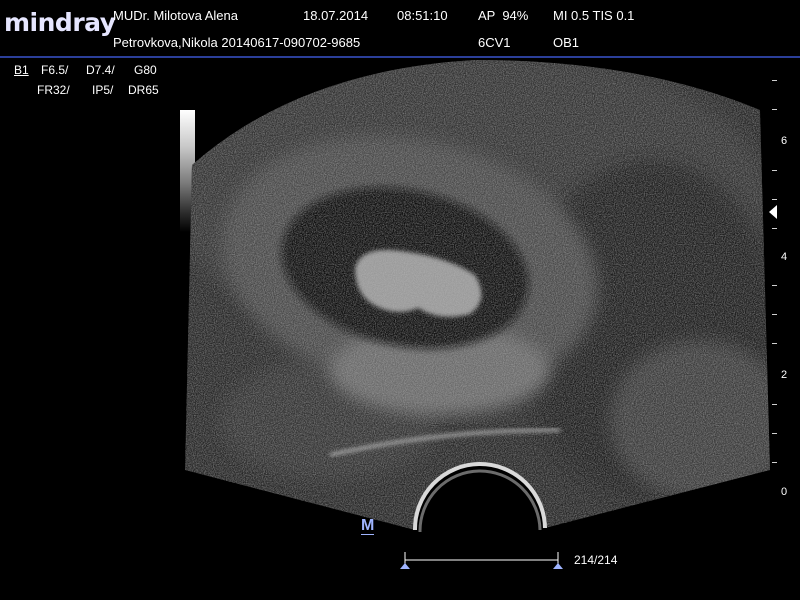 Image resolution: width=800 pixels, height=600 pixels. What do you see at coordinates (368, 526) in the screenshot?
I see `orientation-marker: M` at bounding box center [368, 526].